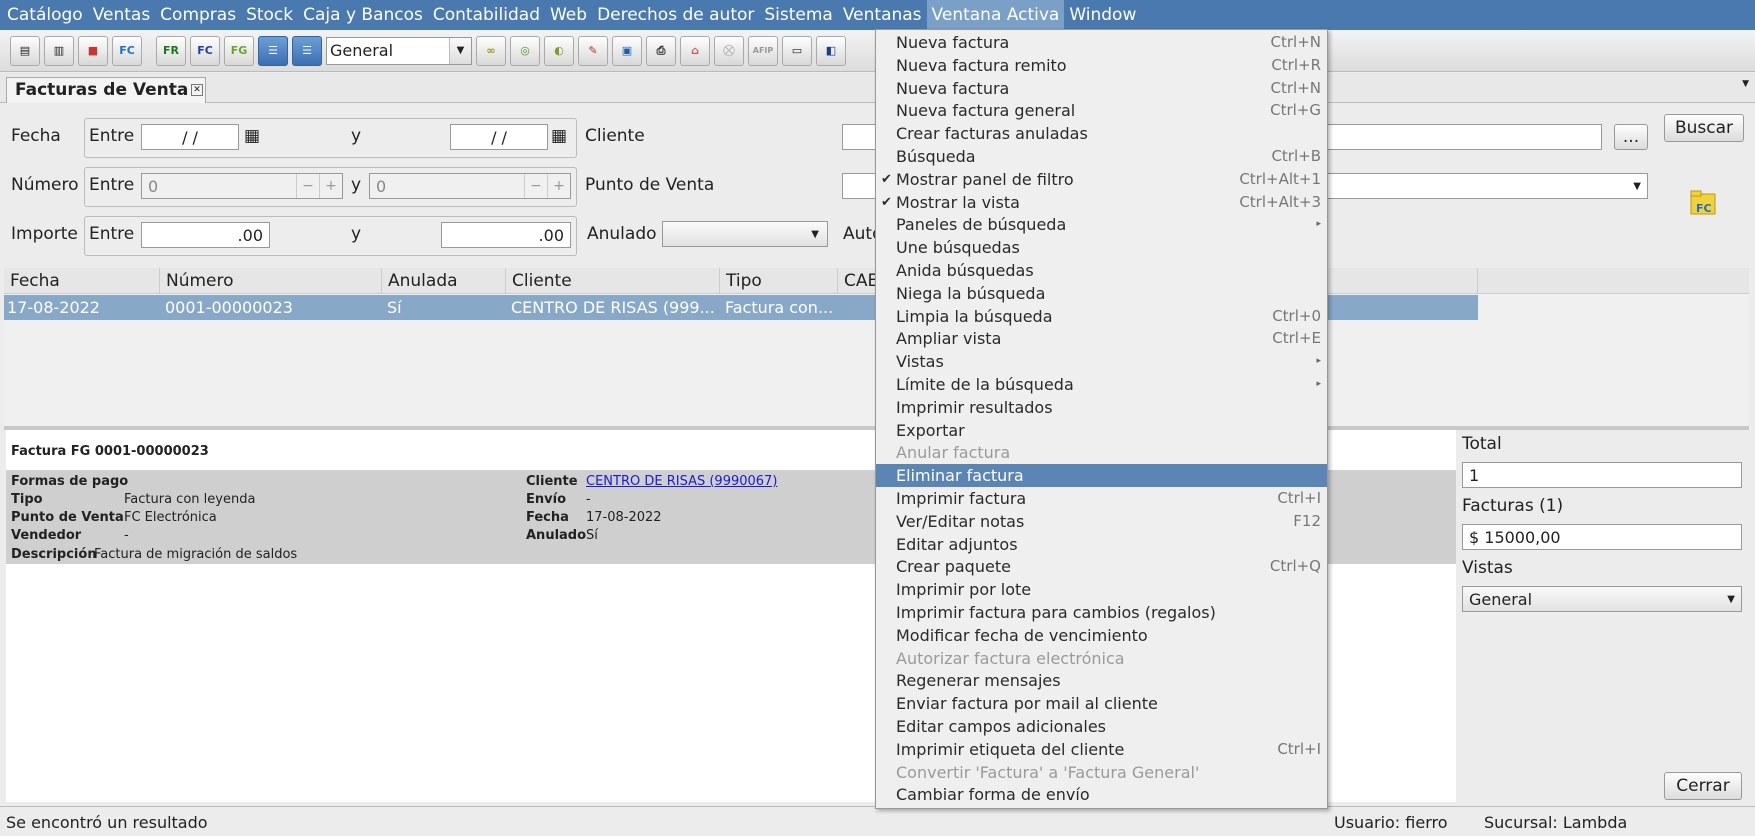 The height and width of the screenshot is (836, 1755). I want to click on menu-contabilidad: Contabilidad, so click(486, 15).